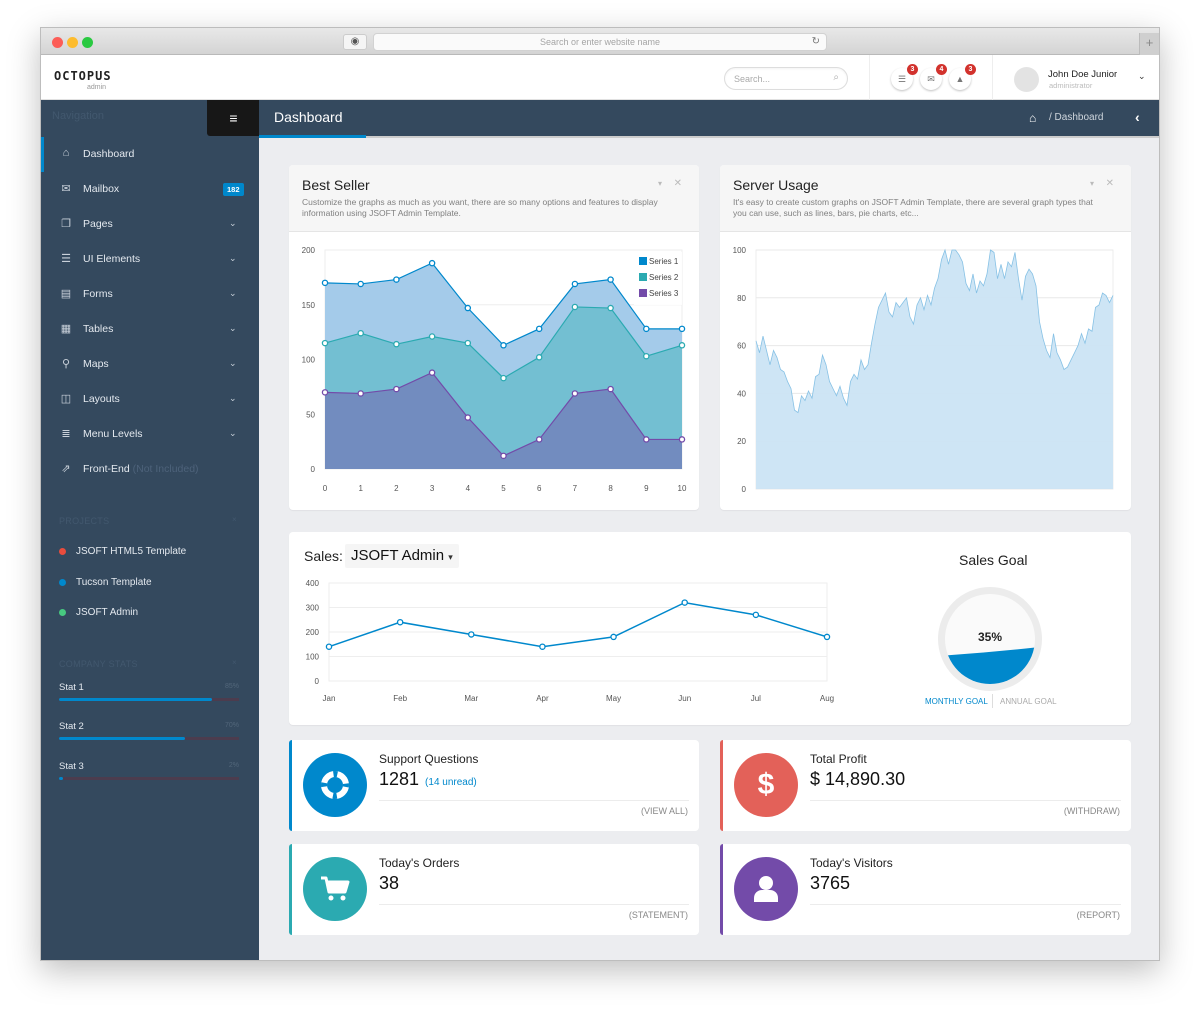 This screenshot has height=1015, width=1200. Describe the element at coordinates (1026, 79) in the screenshot. I see `avatar` at that location.